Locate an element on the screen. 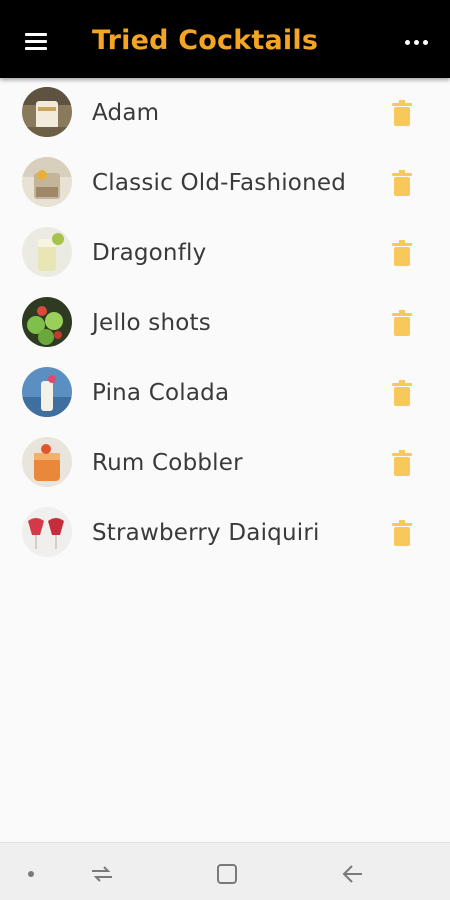  back-icon is located at coordinates (353, 874).